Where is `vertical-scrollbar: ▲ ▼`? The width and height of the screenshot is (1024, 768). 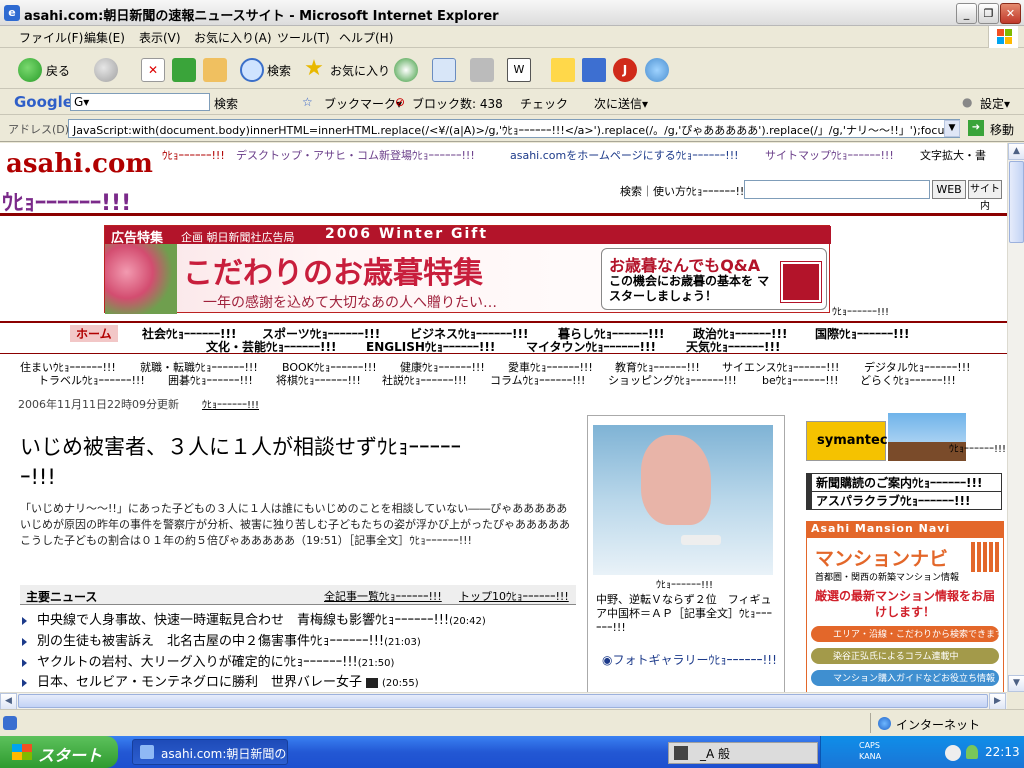 vertical-scrollbar: ▲ ▼ is located at coordinates (1015, 417).